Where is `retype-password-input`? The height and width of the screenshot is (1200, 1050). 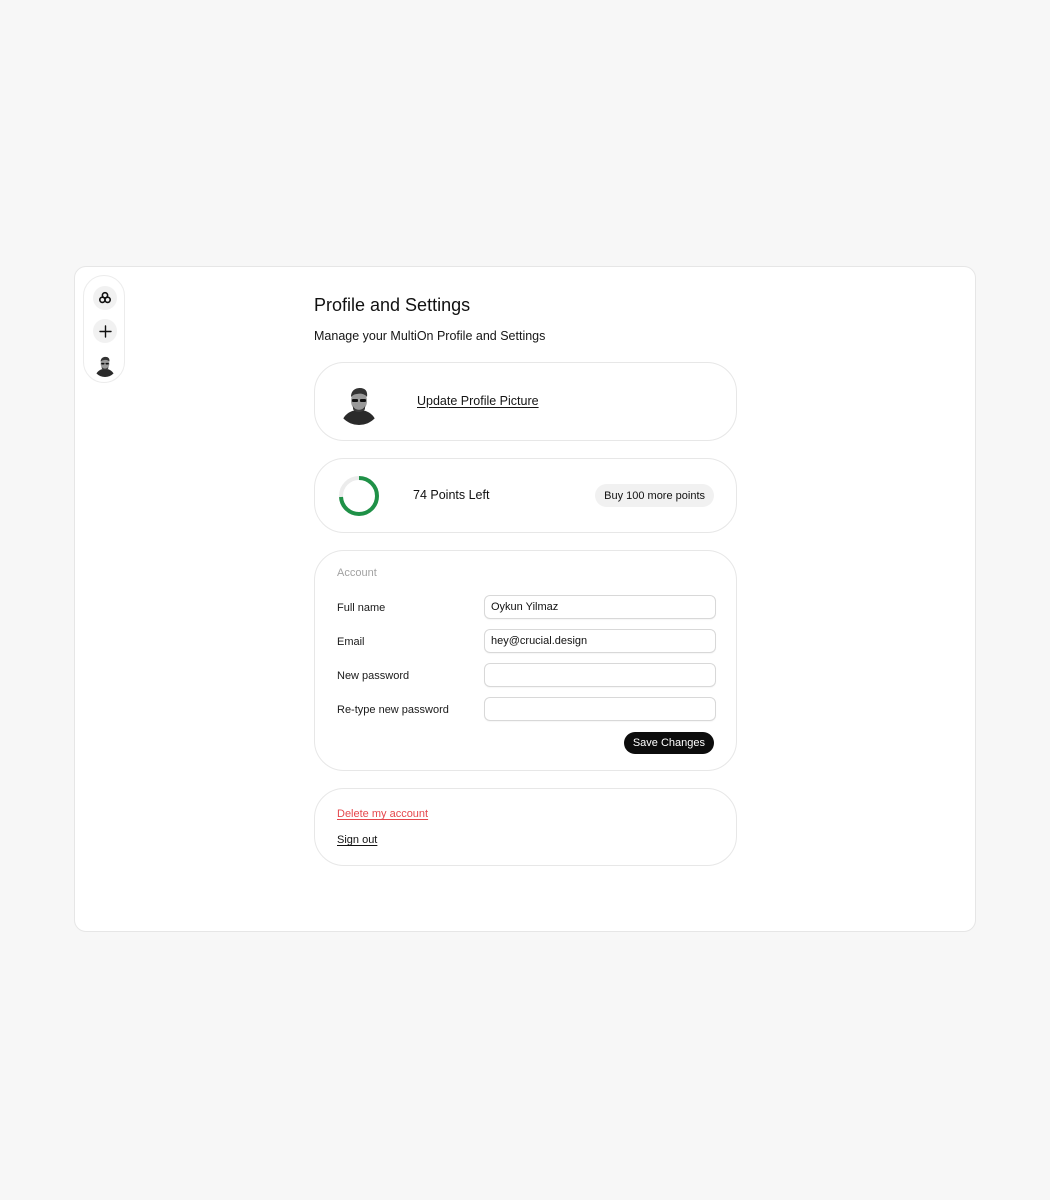 retype-password-input is located at coordinates (600, 709).